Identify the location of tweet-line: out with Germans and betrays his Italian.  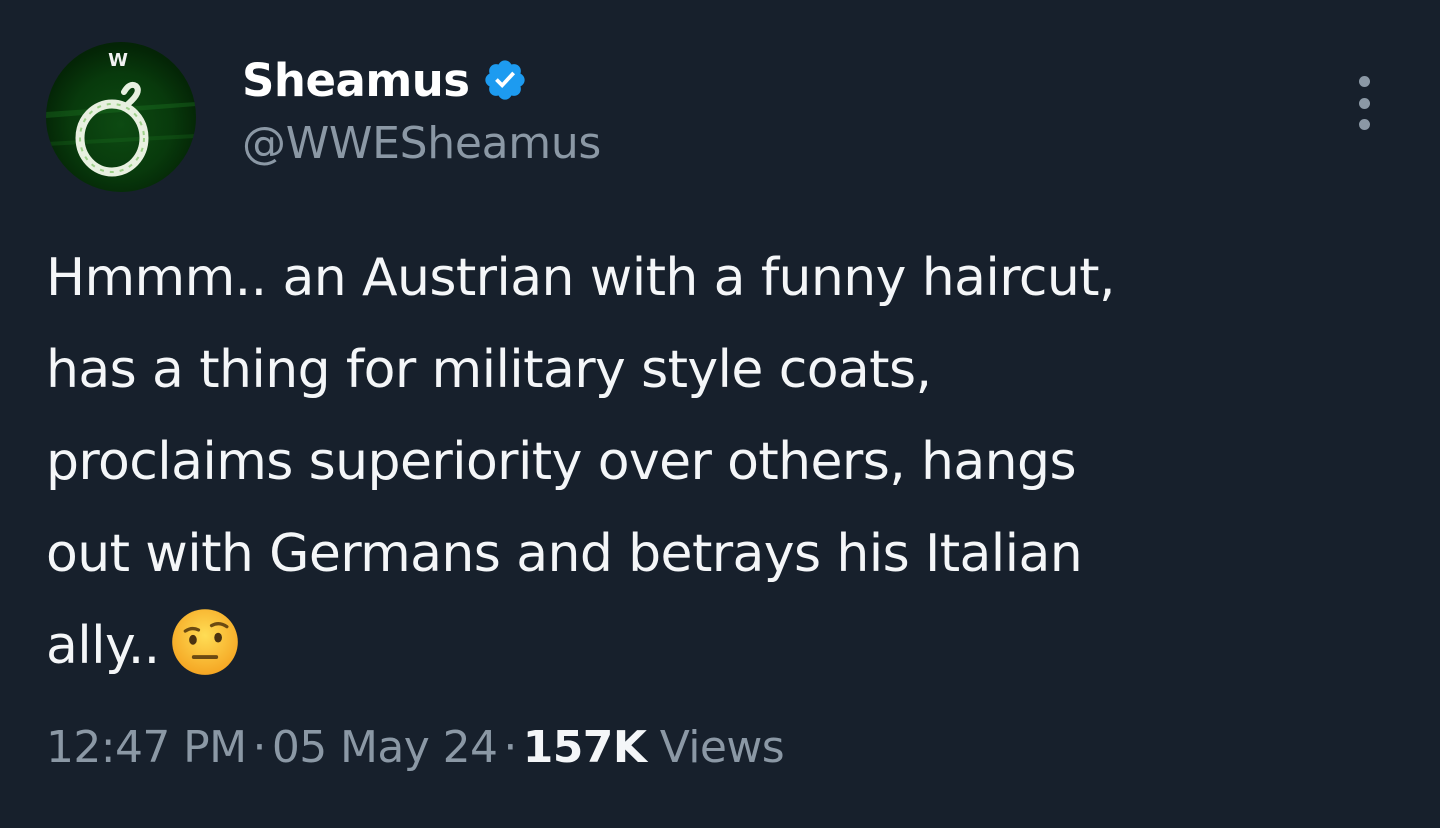
(564, 554).